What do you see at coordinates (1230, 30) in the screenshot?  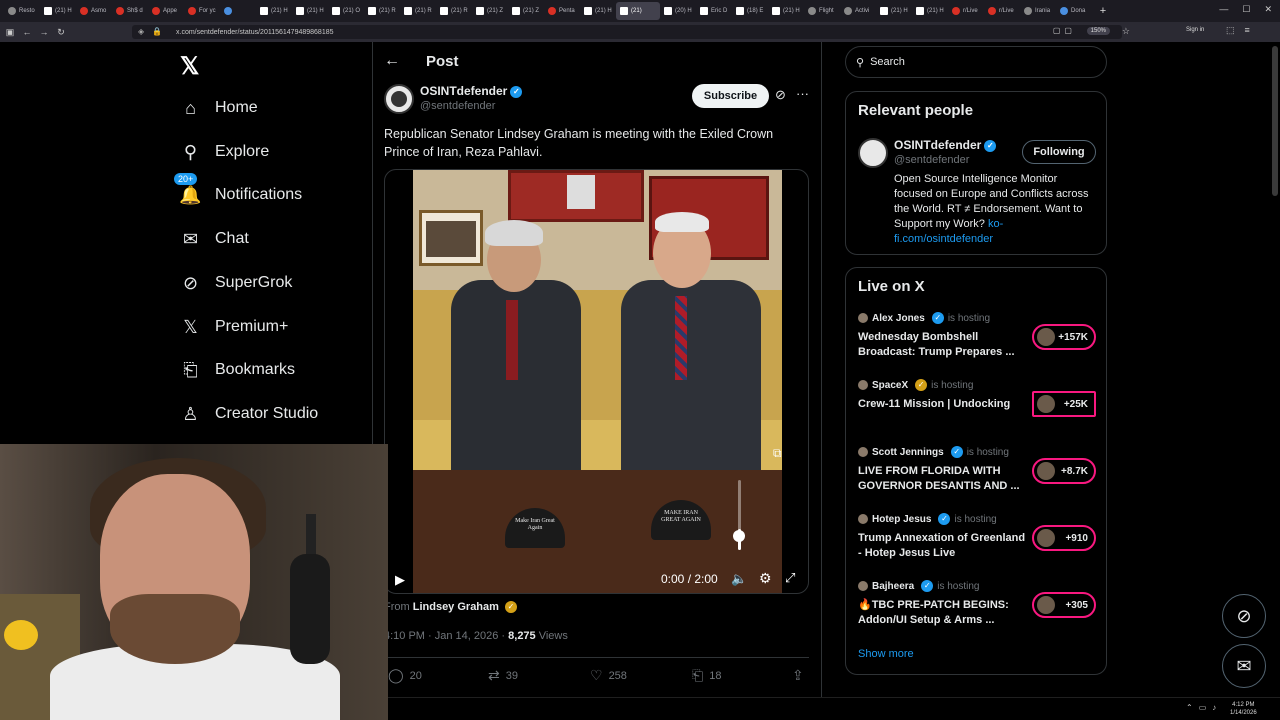 I see `extensions-icon: ⬚` at bounding box center [1230, 30].